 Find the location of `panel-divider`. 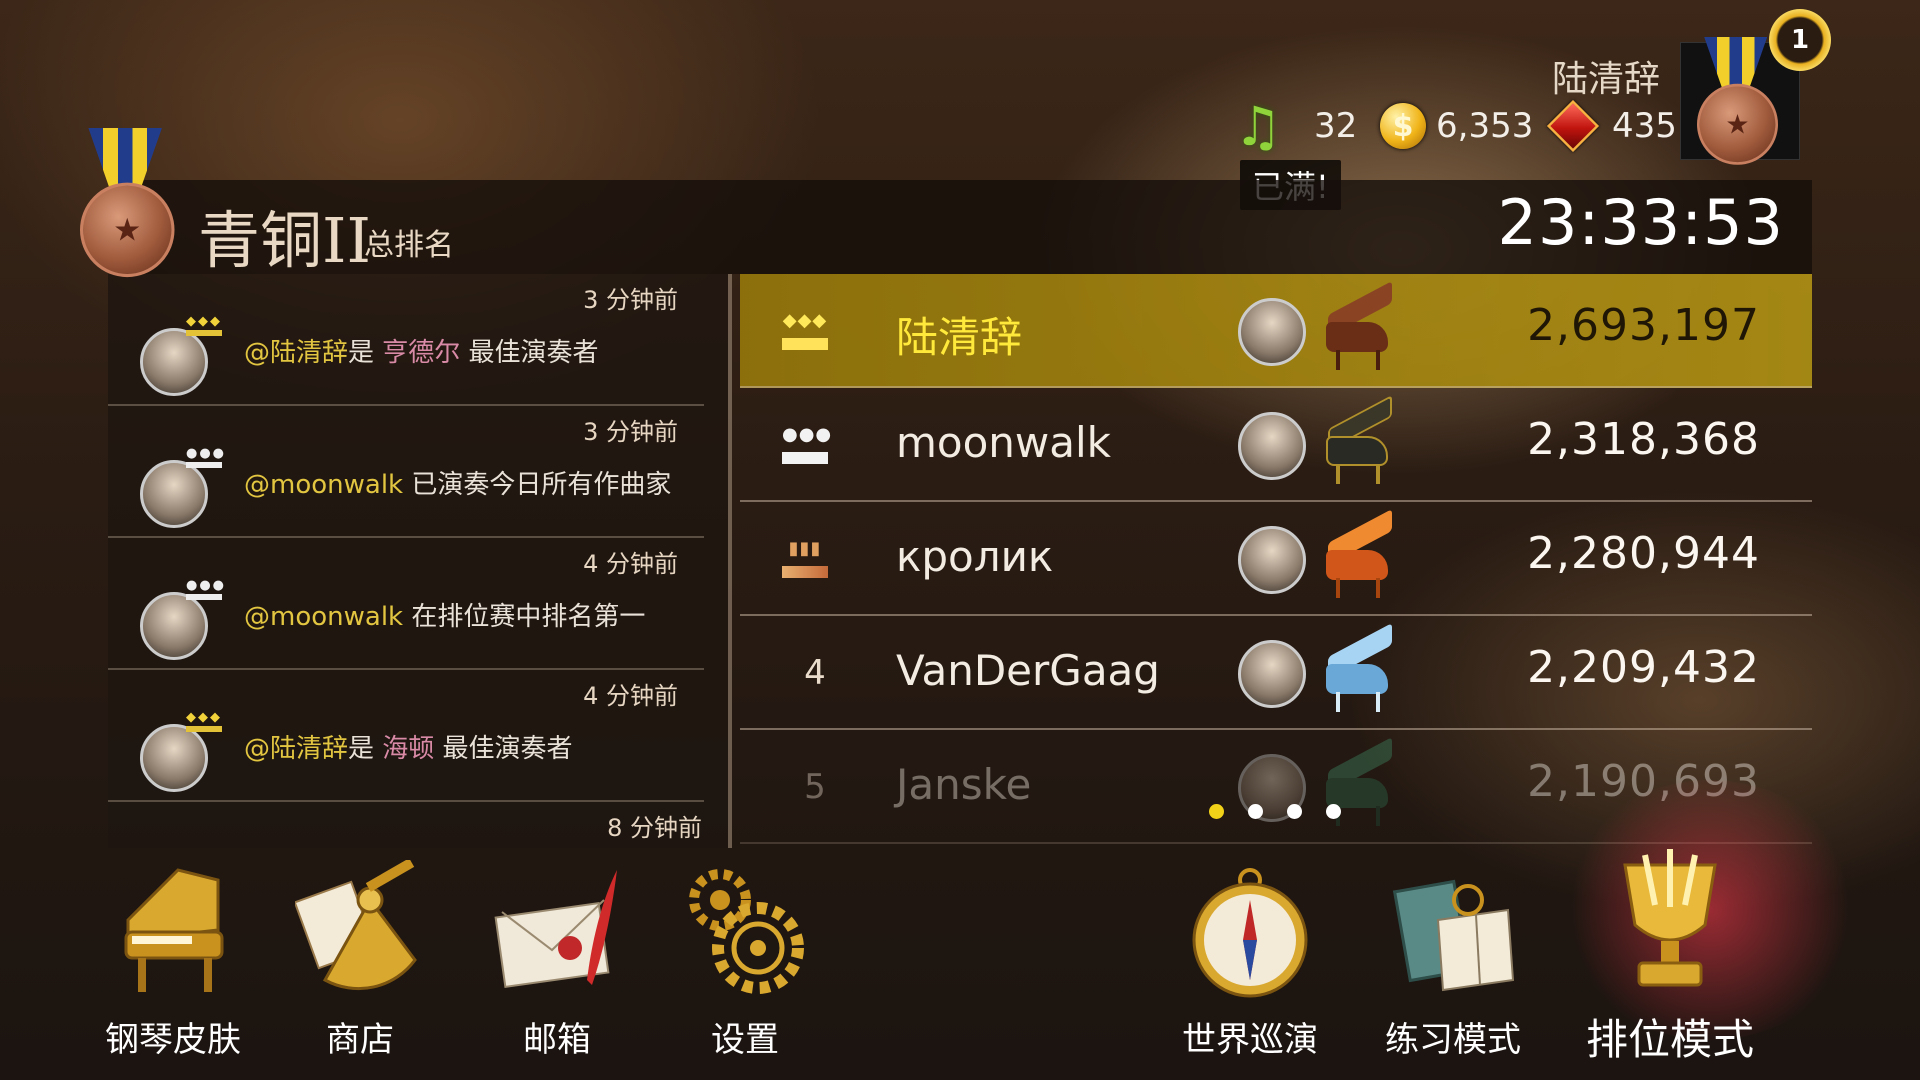

panel-divider is located at coordinates (730, 561).